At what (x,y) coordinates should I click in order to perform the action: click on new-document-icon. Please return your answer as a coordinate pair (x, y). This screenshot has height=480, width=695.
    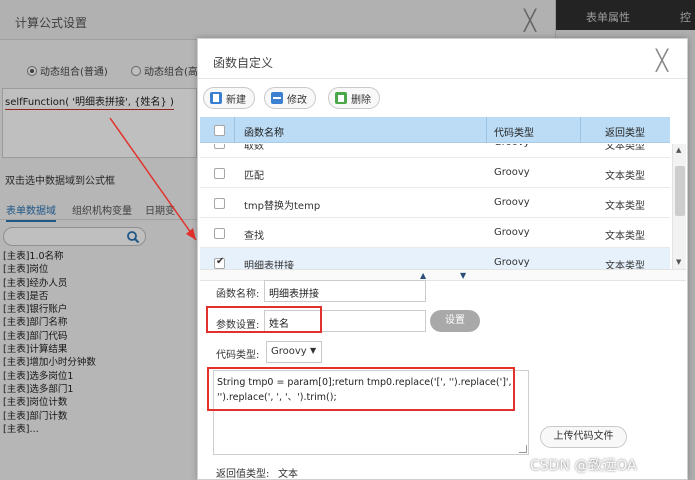
    Looking at the image, I should click on (216, 98).